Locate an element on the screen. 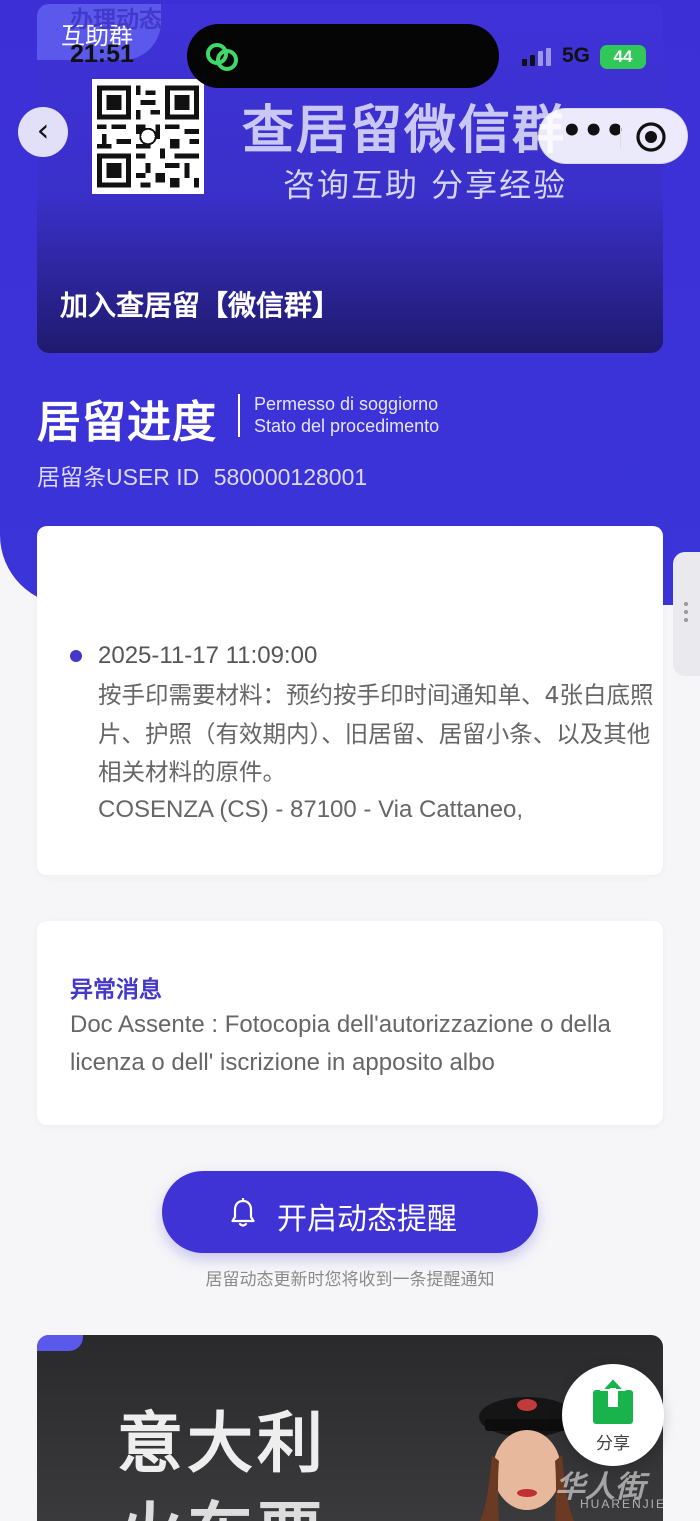  ad-corner-tag is located at coordinates (60, 1343).